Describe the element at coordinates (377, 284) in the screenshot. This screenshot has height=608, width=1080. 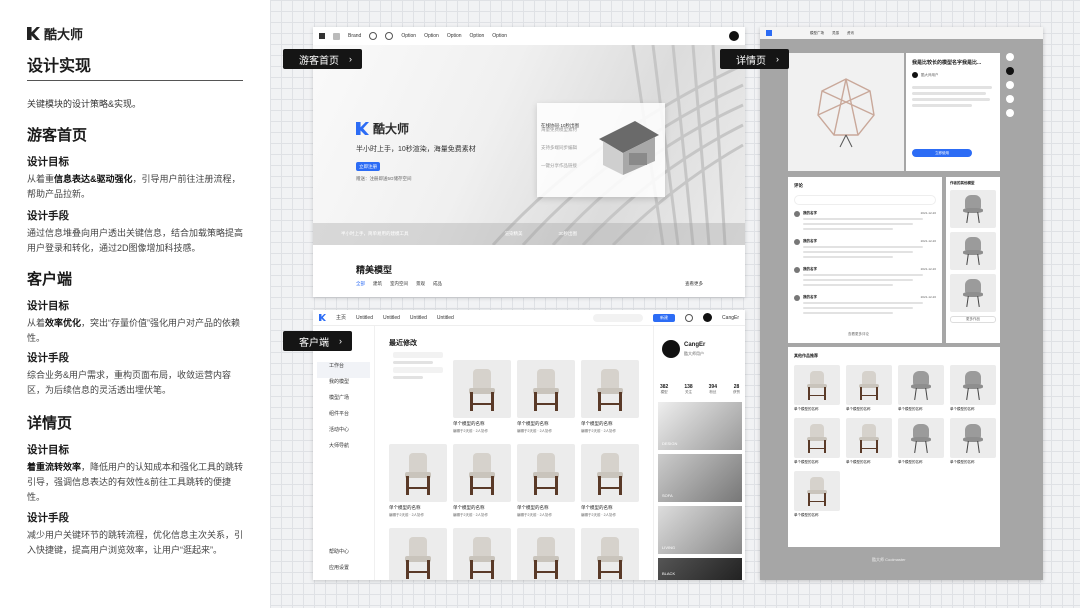
I see `filter-tab: 建筑` at that location.